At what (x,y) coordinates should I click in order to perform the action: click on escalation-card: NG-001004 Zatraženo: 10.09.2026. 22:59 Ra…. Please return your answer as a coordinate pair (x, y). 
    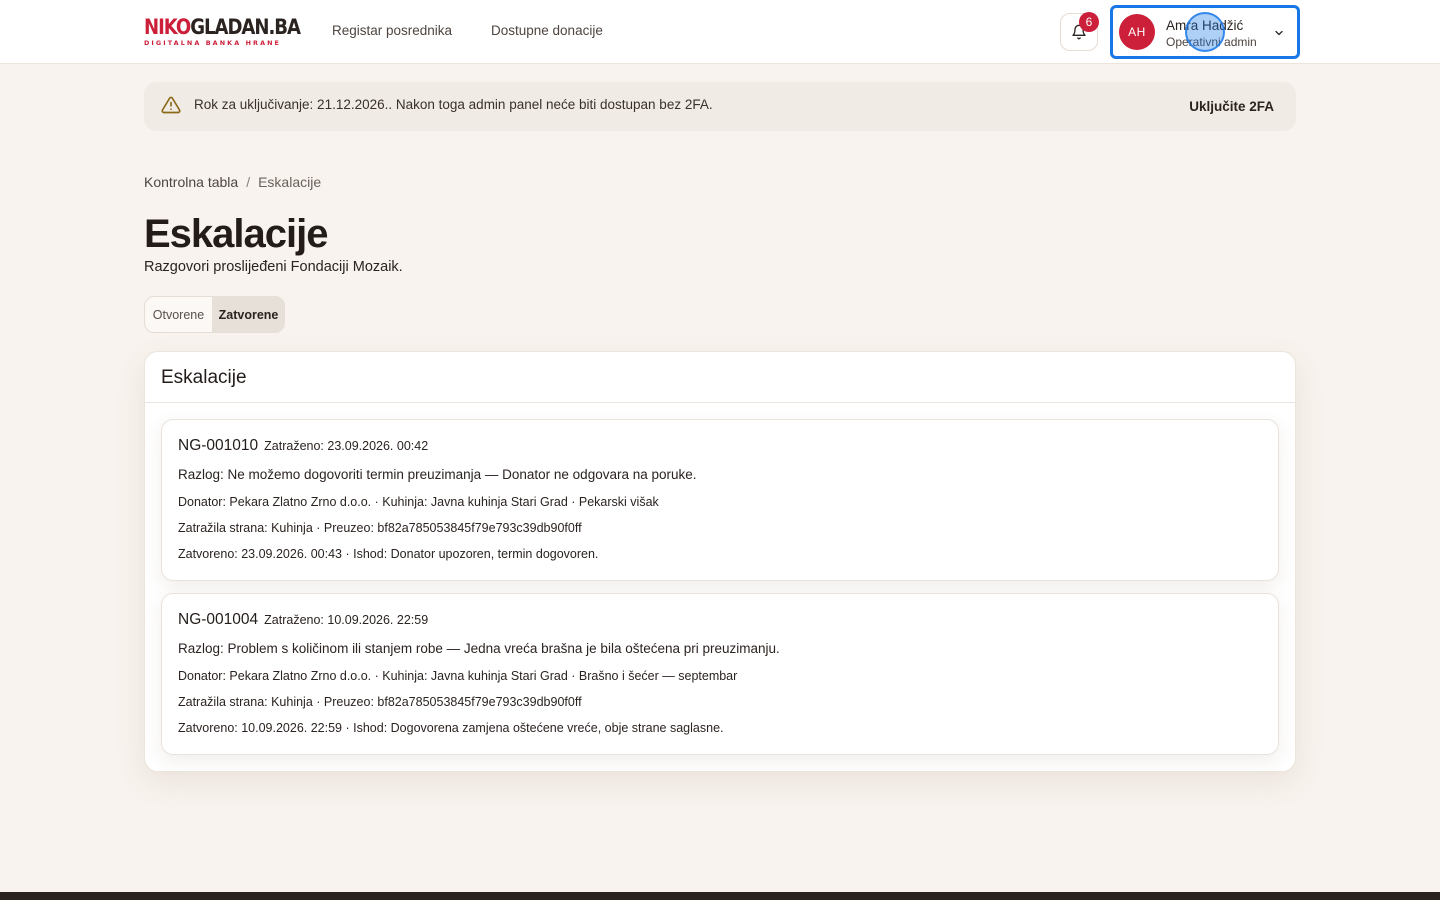
    Looking at the image, I should click on (720, 674).